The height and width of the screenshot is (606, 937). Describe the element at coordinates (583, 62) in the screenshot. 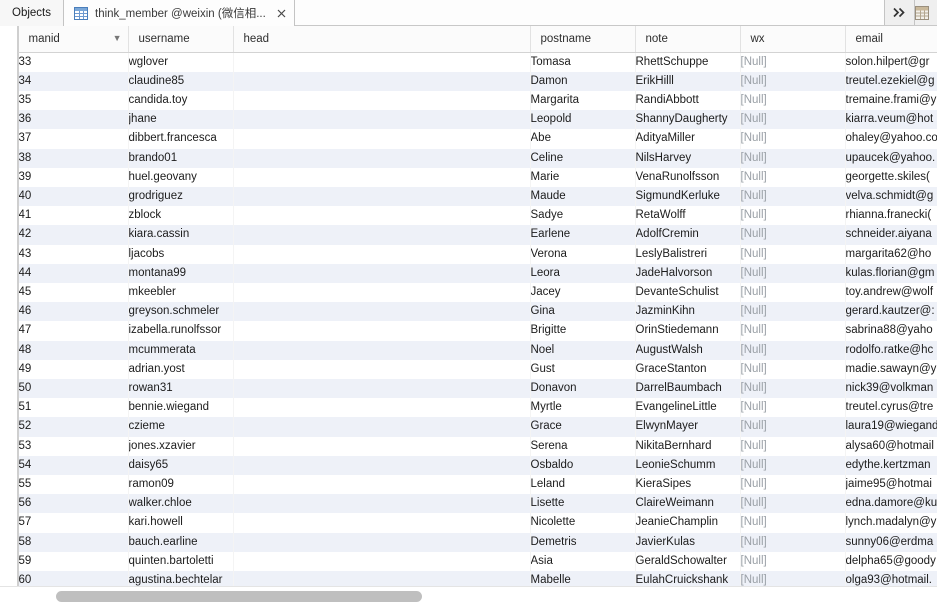

I see `cell-postname: Tomasa` at that location.